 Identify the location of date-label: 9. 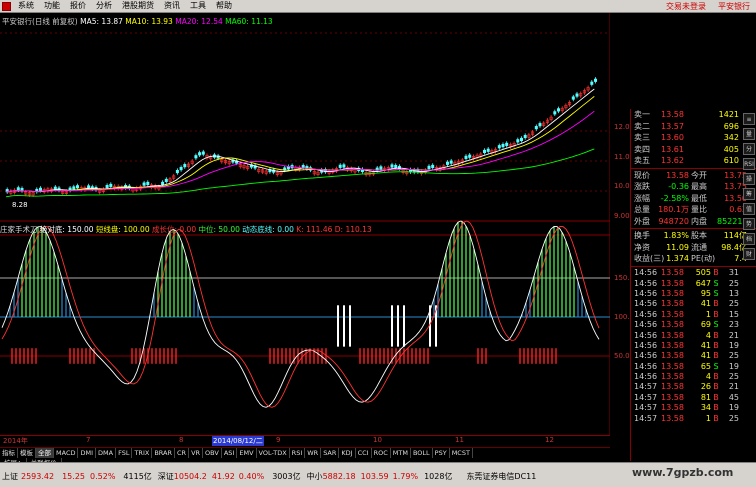
(278, 440).